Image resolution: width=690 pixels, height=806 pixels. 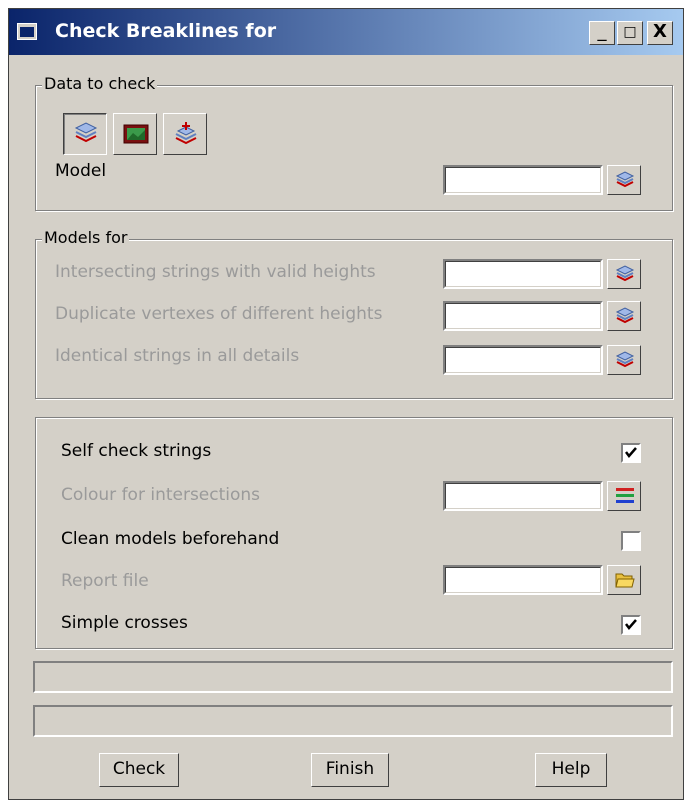 I want to click on intersecting-model-button, so click(x=624, y=274).